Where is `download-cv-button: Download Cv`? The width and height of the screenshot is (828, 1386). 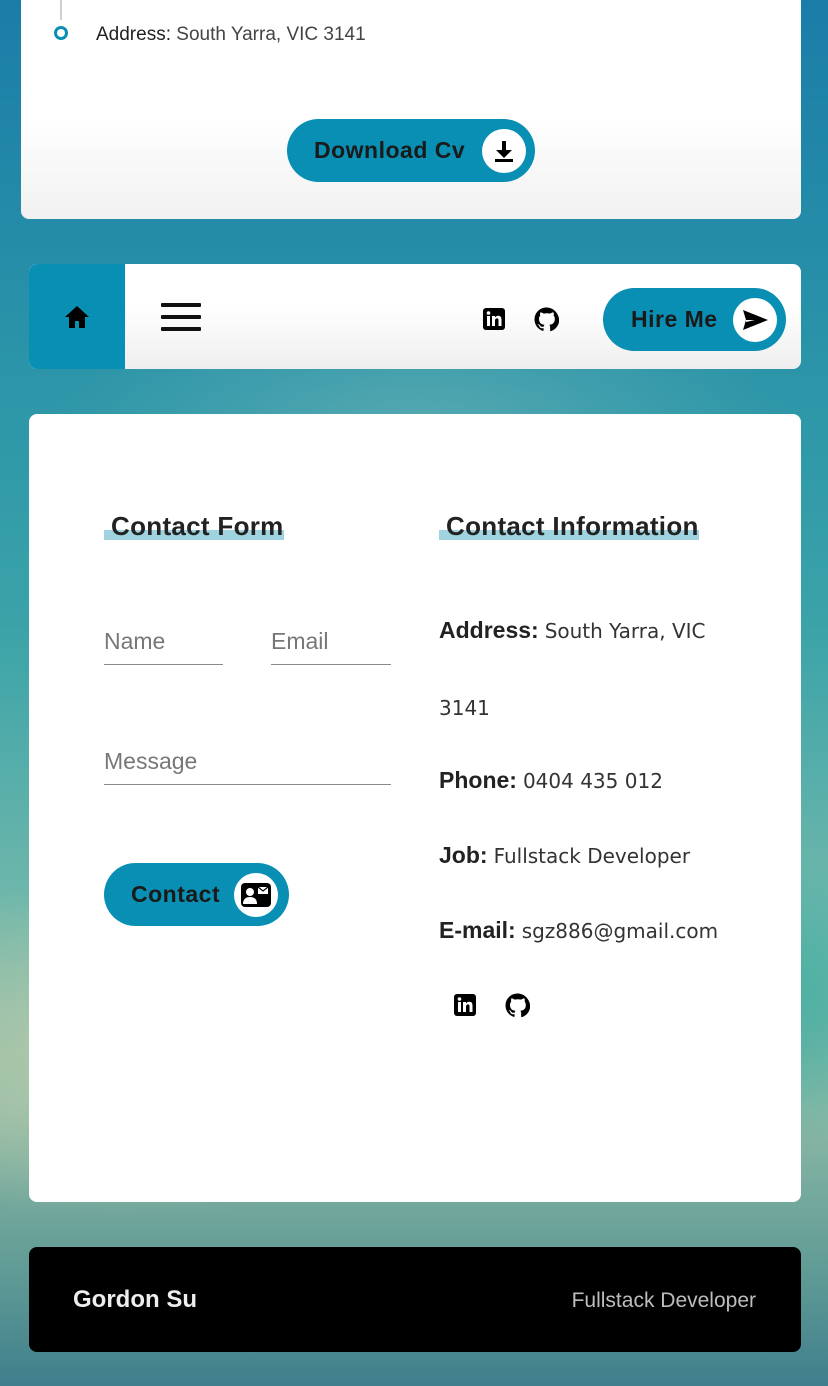 download-cv-button: Download Cv is located at coordinates (411, 150).